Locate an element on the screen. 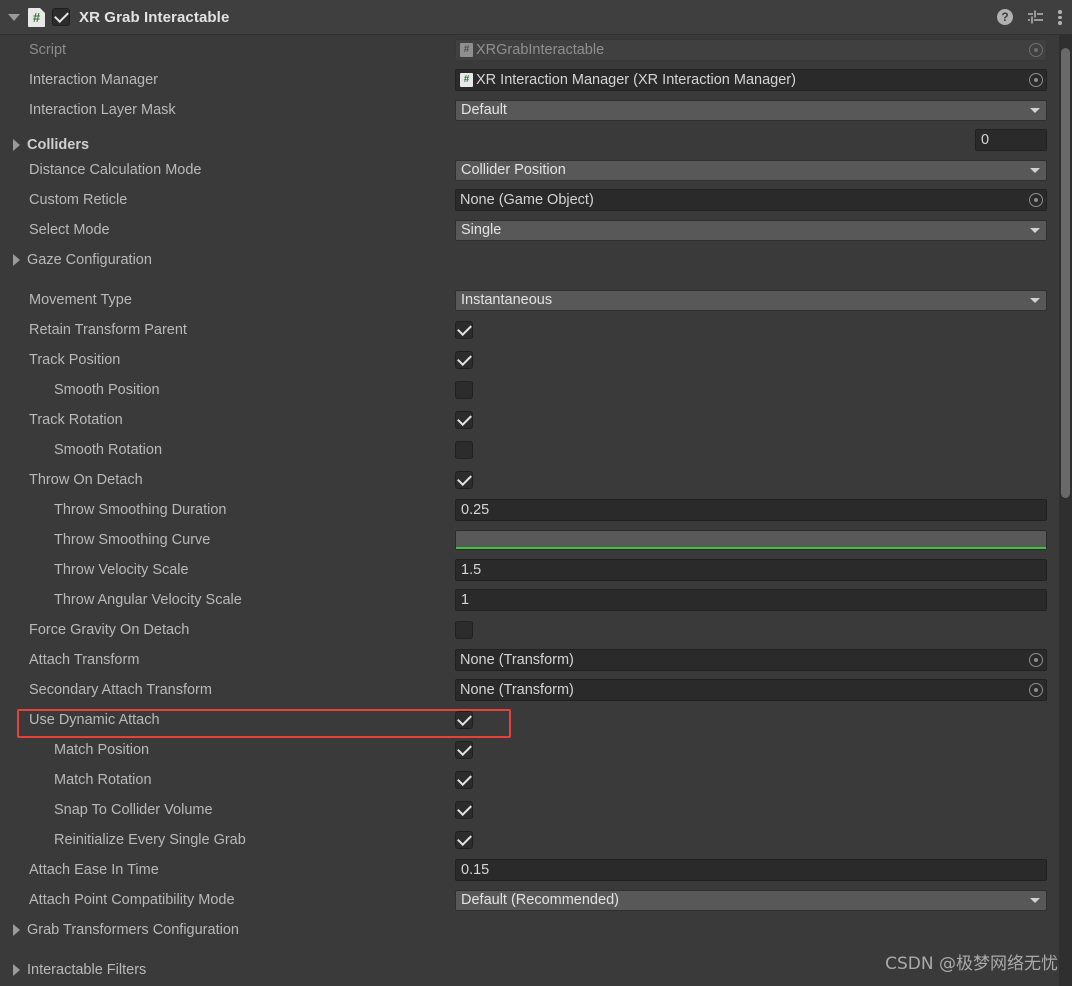 Image resolution: width=1072 pixels, height=986 pixels. secondary-attach-transform-object-field: None (Transform) is located at coordinates (751, 690).